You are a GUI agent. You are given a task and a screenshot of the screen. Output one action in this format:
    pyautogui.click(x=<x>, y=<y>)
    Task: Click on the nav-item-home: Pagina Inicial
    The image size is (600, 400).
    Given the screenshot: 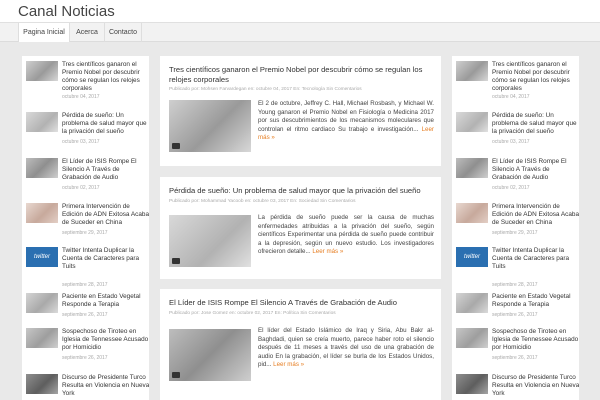 What is the action you would take?
    pyautogui.click(x=44, y=32)
    